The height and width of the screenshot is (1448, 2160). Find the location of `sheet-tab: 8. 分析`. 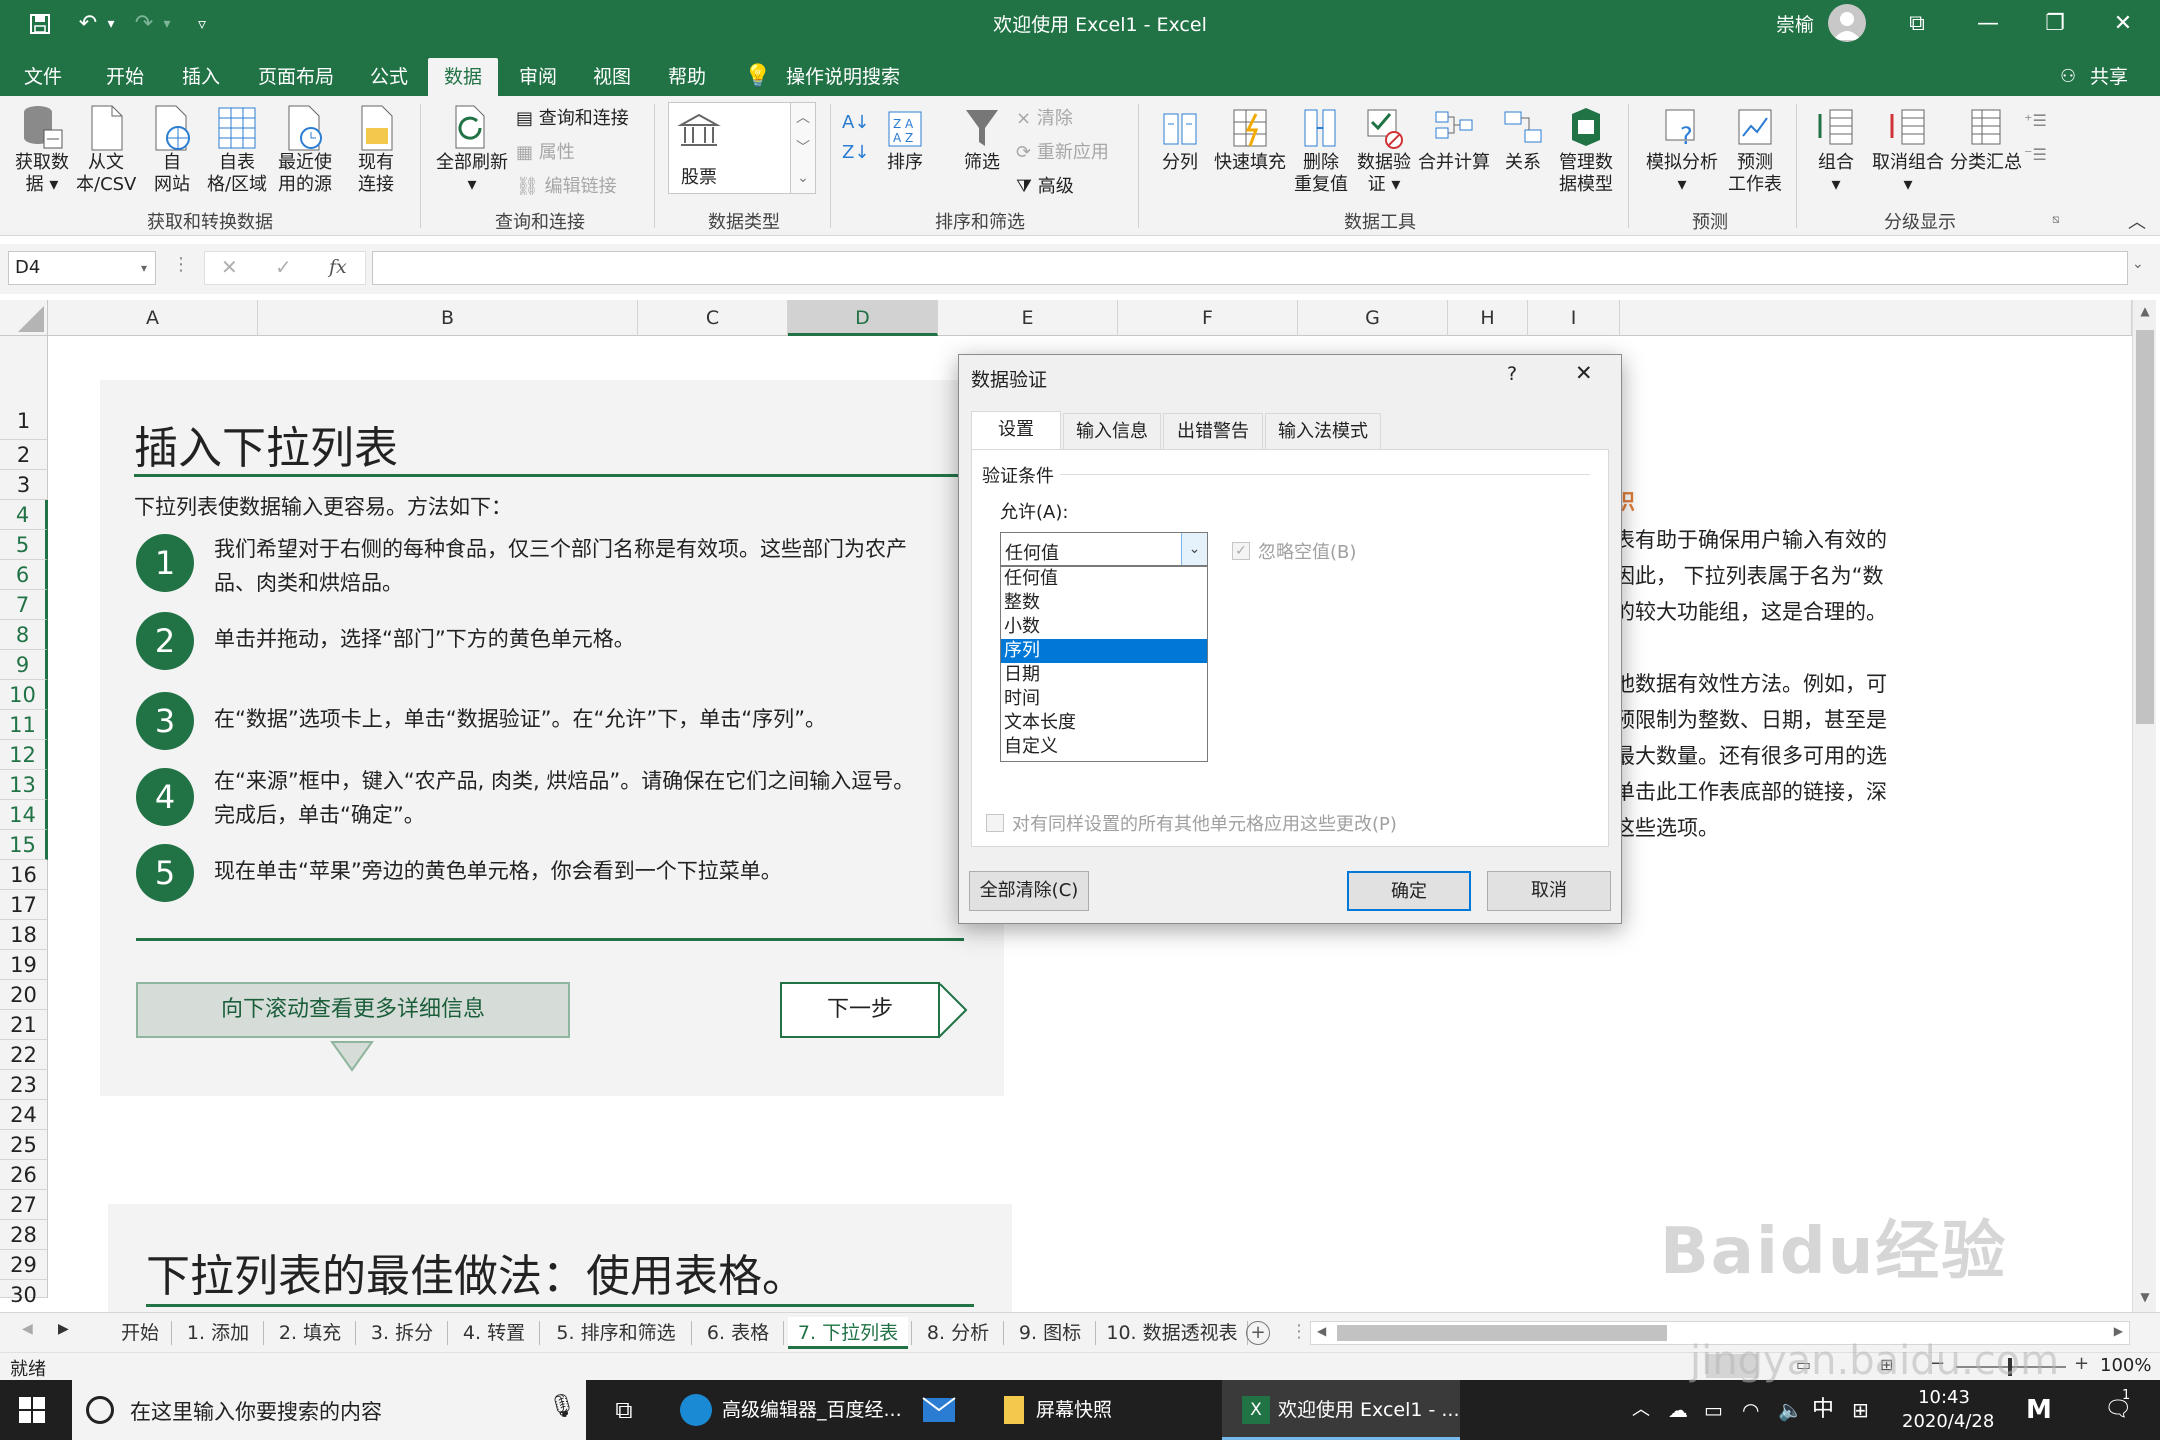

sheet-tab: 8. 分析 is located at coordinates (958, 1333).